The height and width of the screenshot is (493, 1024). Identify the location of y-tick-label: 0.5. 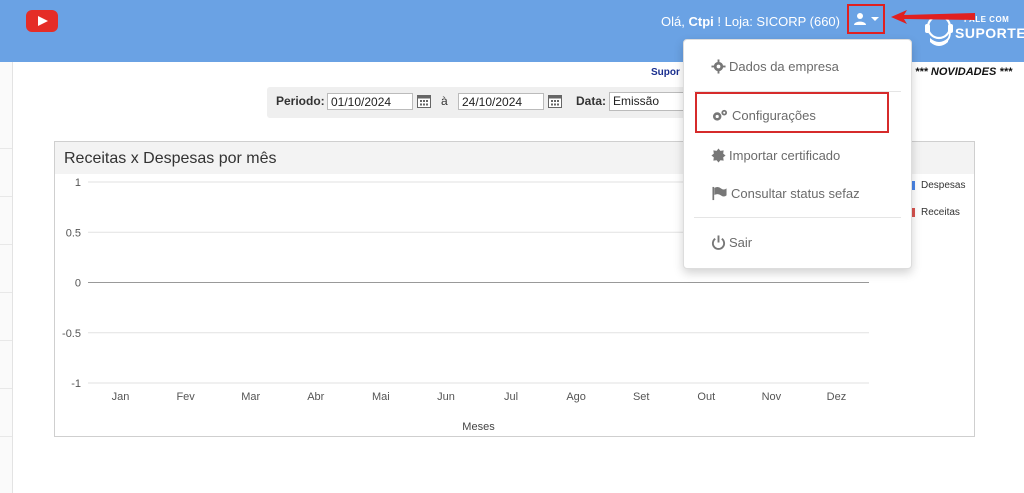
(73, 233).